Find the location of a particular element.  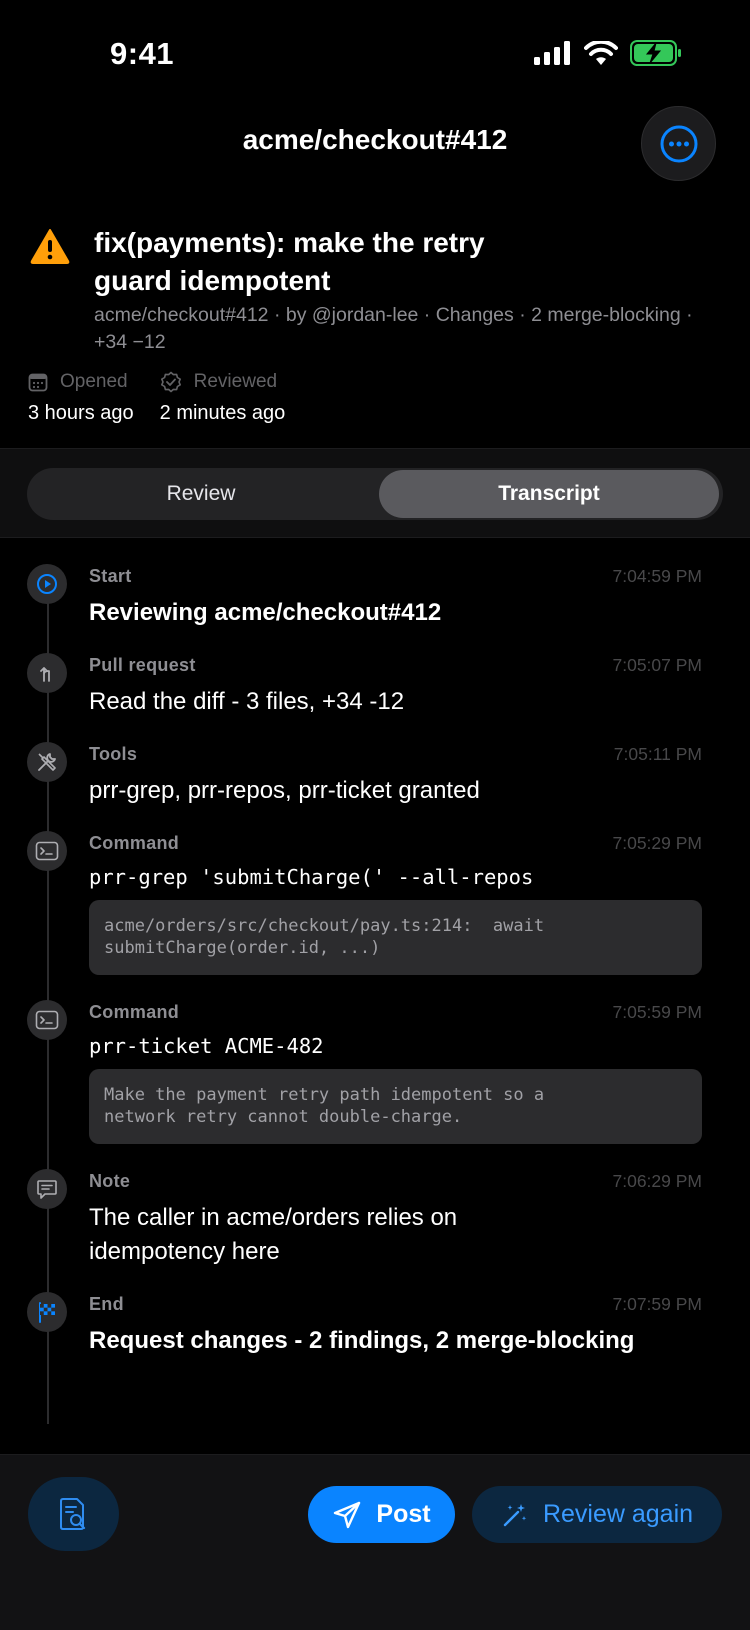

bottom-action-bar: Post Review again is located at coordinates (375, 1542).